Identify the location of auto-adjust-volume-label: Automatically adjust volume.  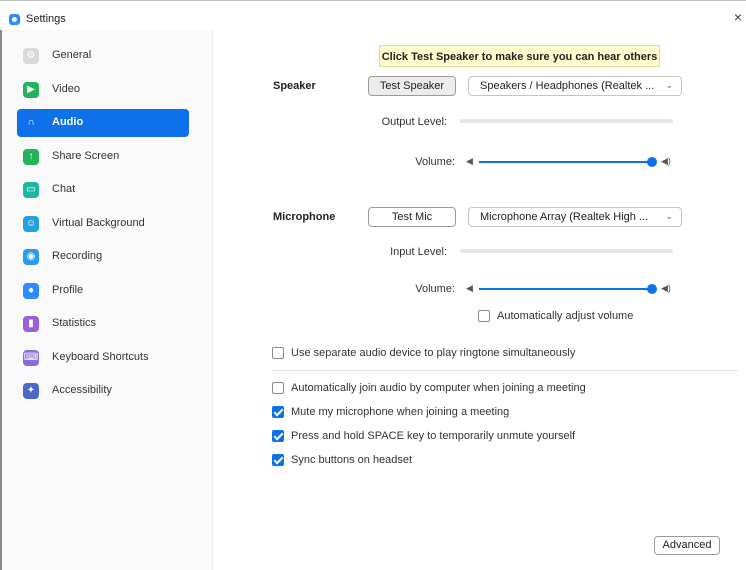
(565, 316).